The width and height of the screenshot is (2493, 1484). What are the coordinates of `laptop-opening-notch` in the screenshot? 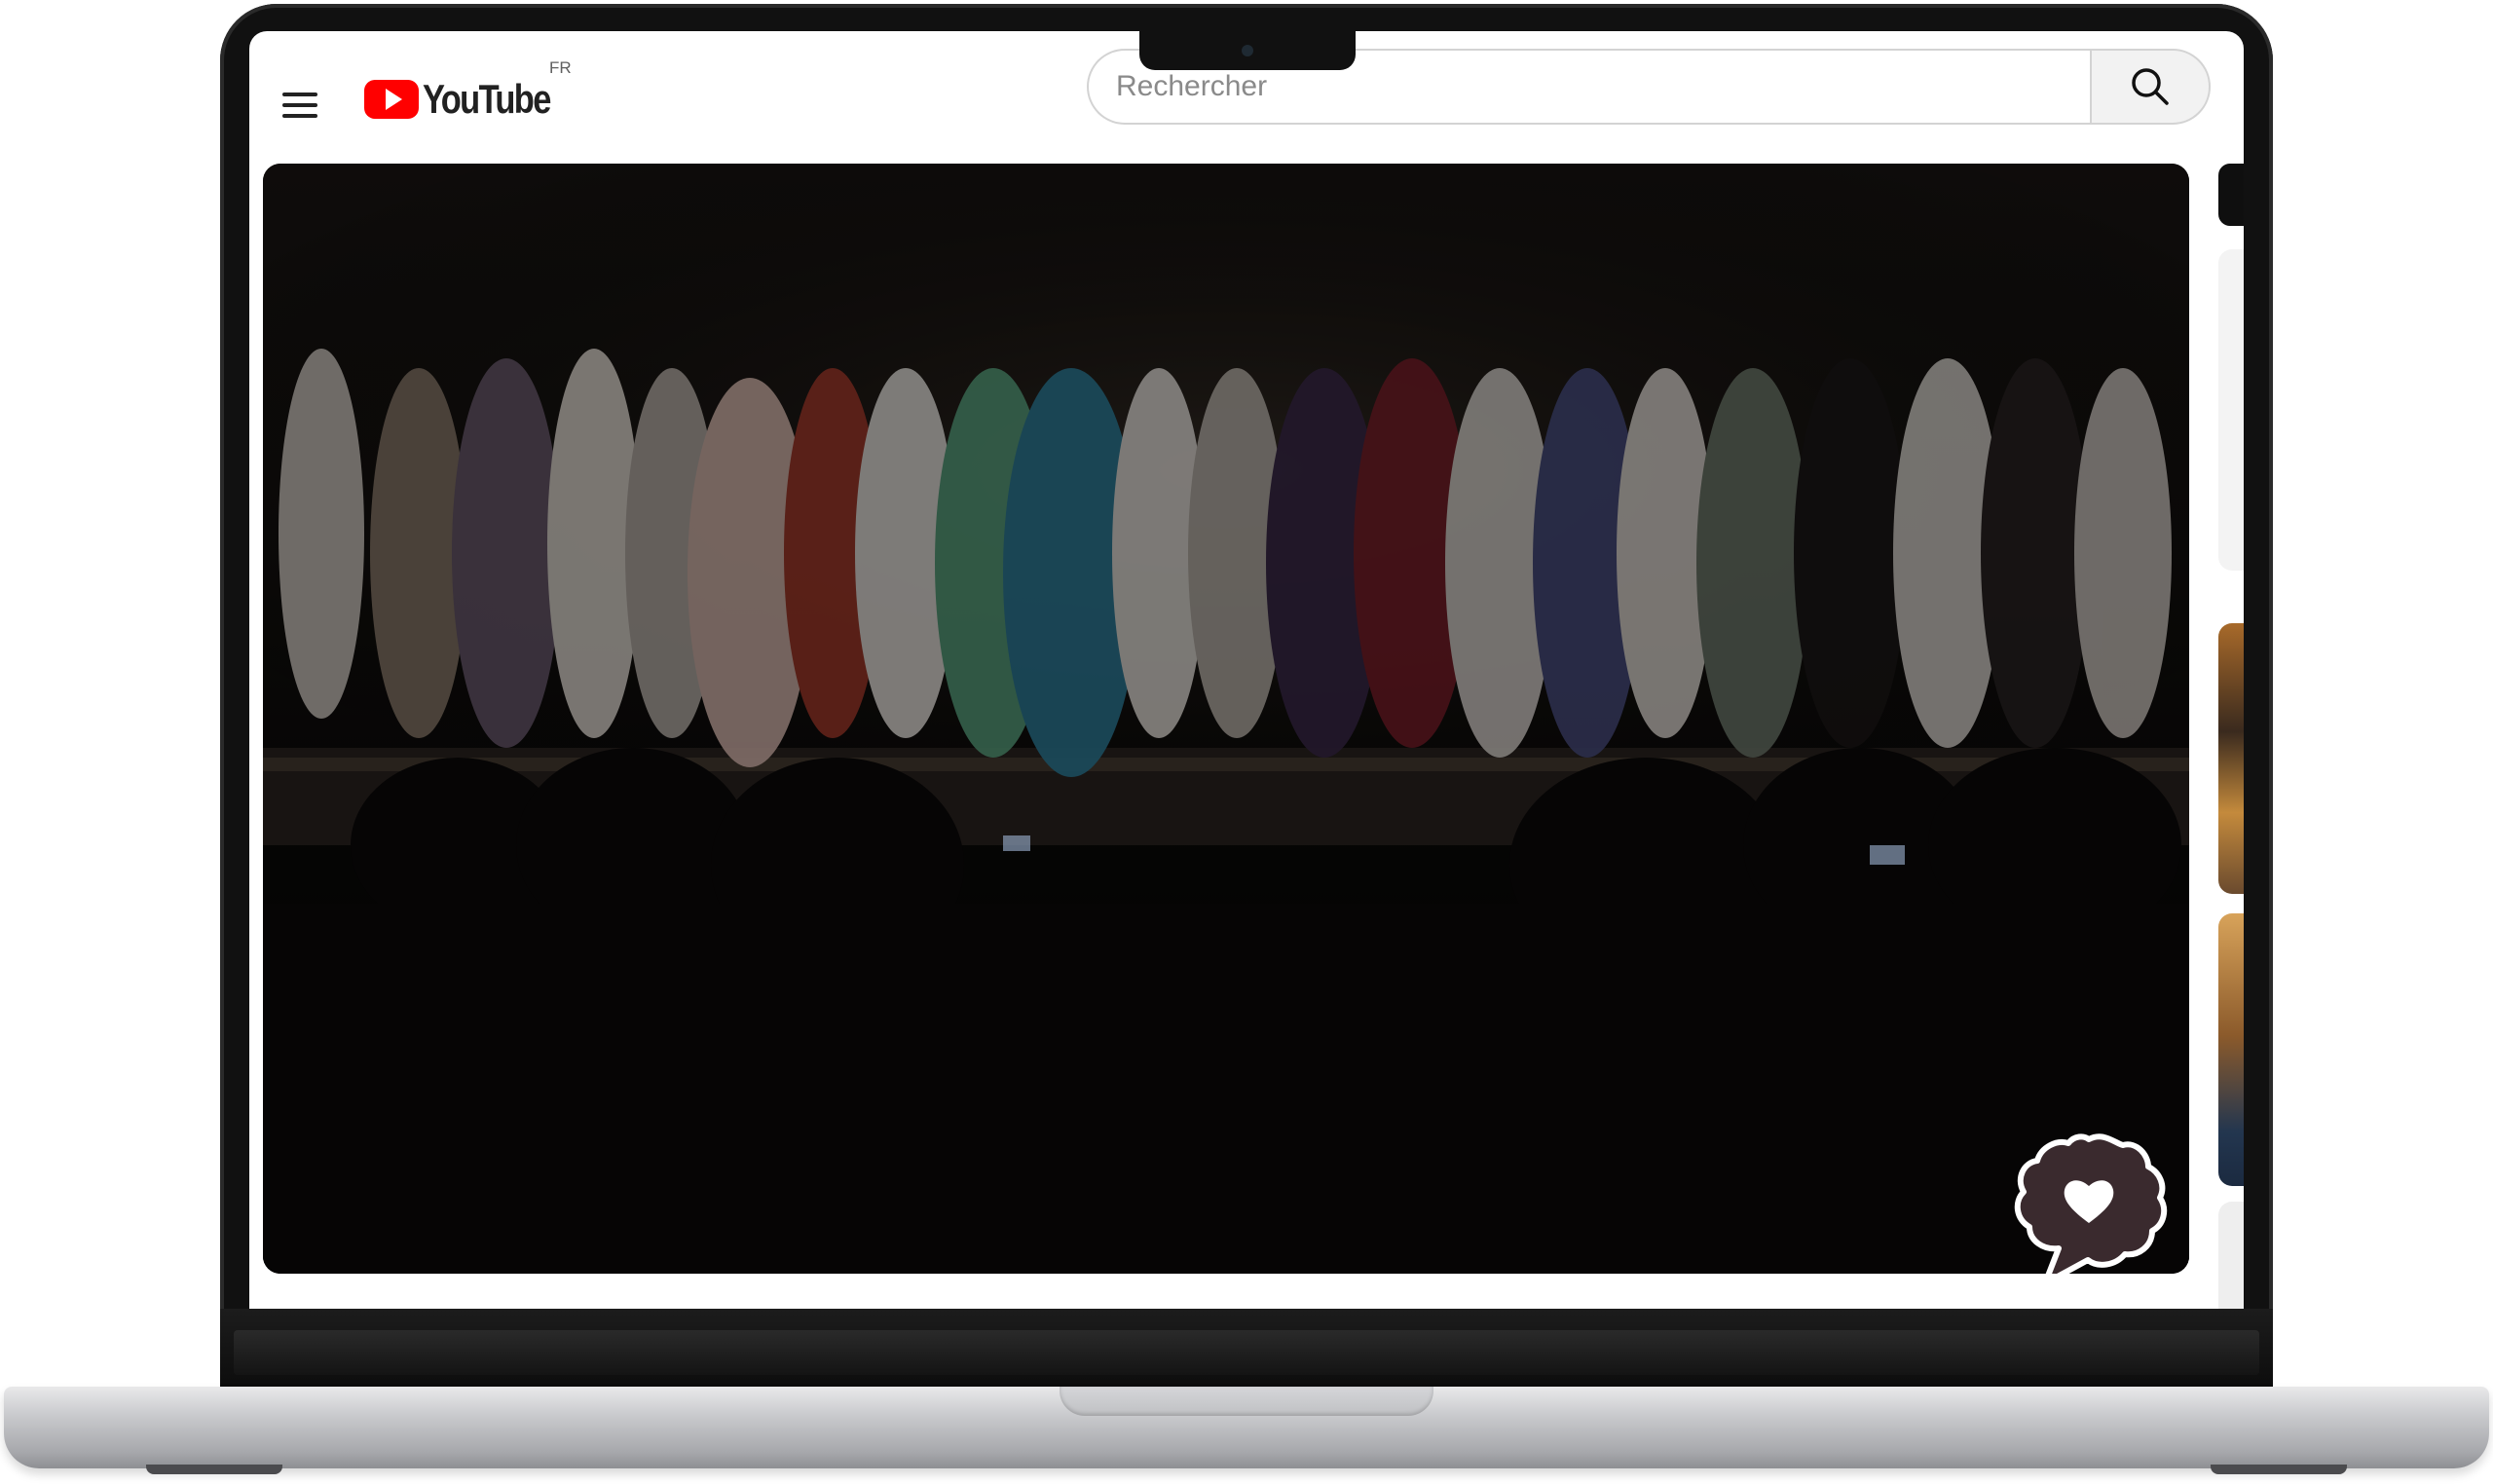 It's located at (1247, 1401).